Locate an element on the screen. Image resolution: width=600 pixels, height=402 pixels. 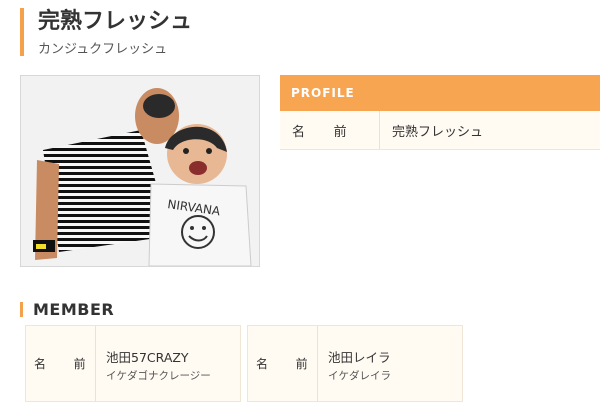
profile-row: 名 前 完熟フレッシュ is located at coordinates (440, 130).